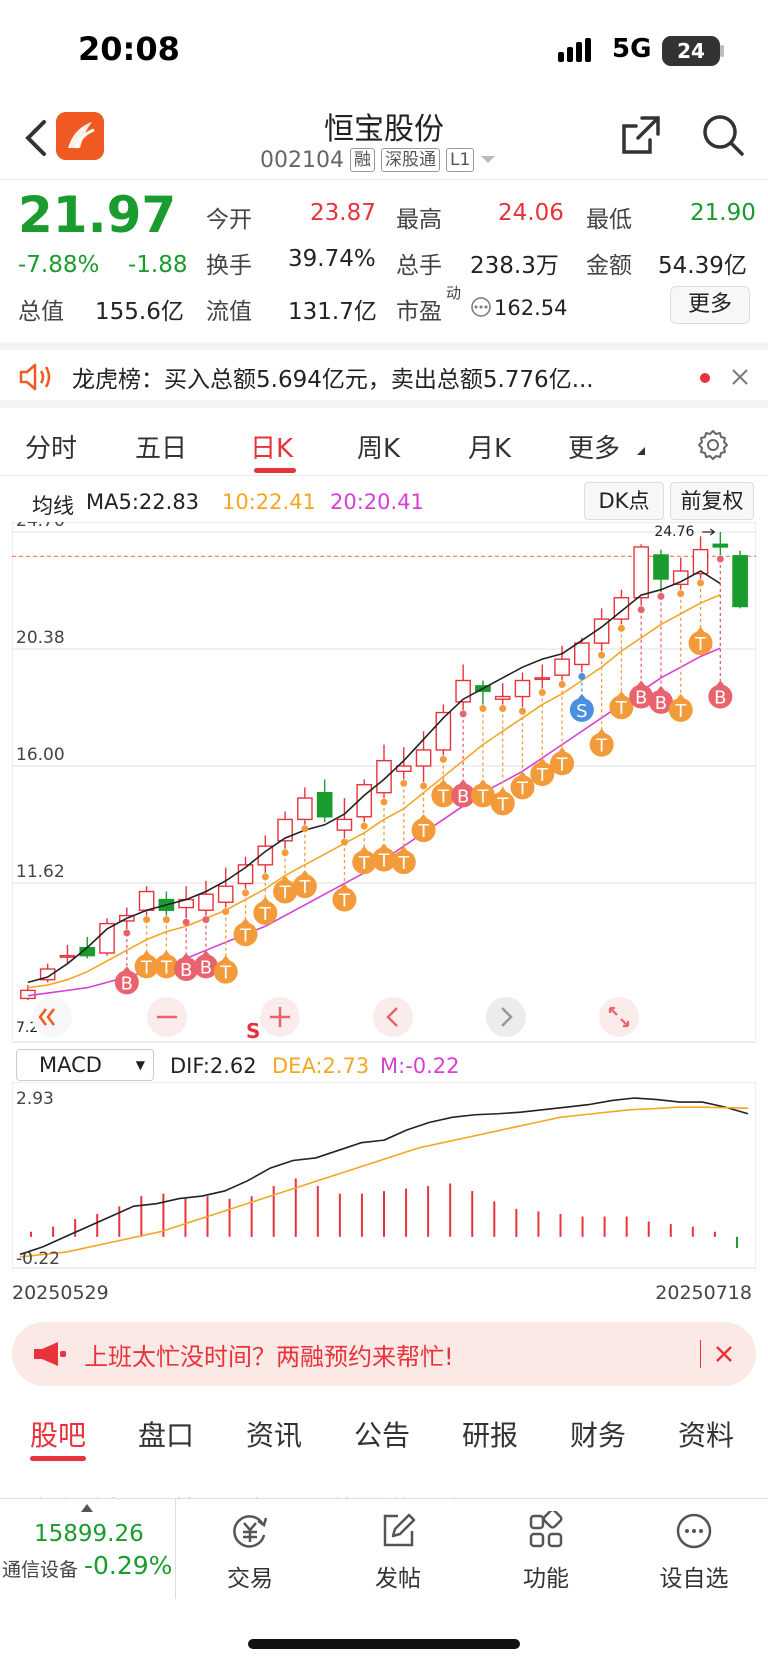 This screenshot has height=1663, width=768. I want to click on home-indicator, so click(384, 1644).